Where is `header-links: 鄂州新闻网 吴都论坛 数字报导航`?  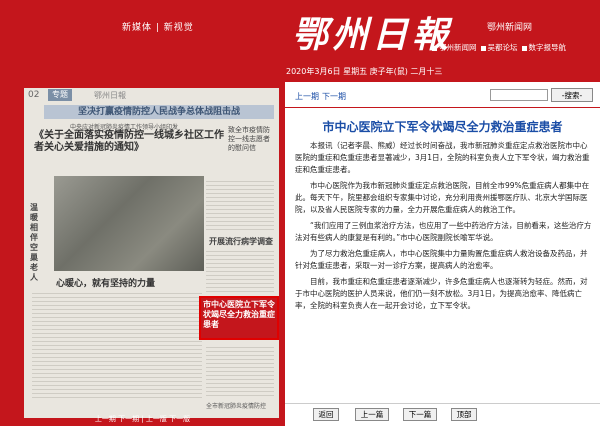 header-links: 鄂州新闻网 吴都论坛 数字报导航 is located at coordinates (499, 47).